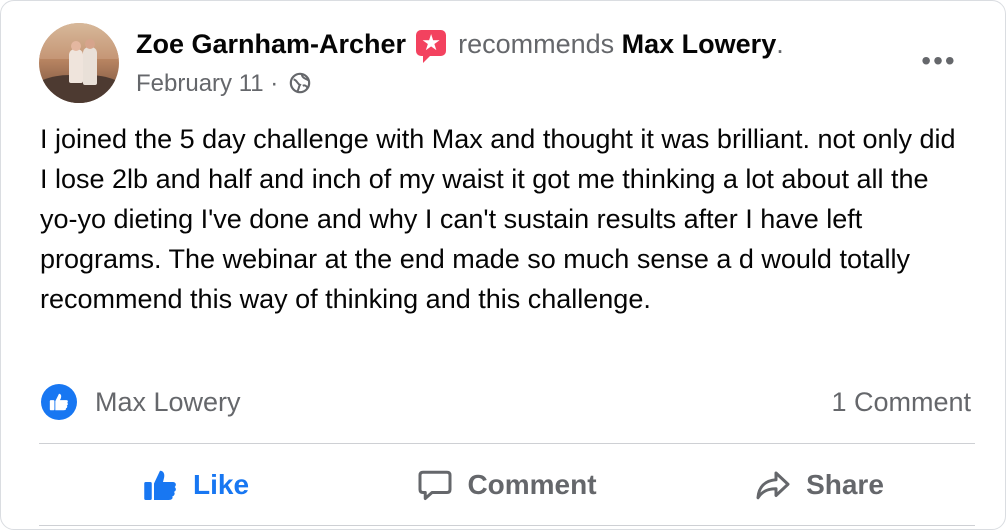 The width and height of the screenshot is (1008, 530). What do you see at coordinates (431, 46) in the screenshot?
I see `recommendation-star-icon: ★` at bounding box center [431, 46].